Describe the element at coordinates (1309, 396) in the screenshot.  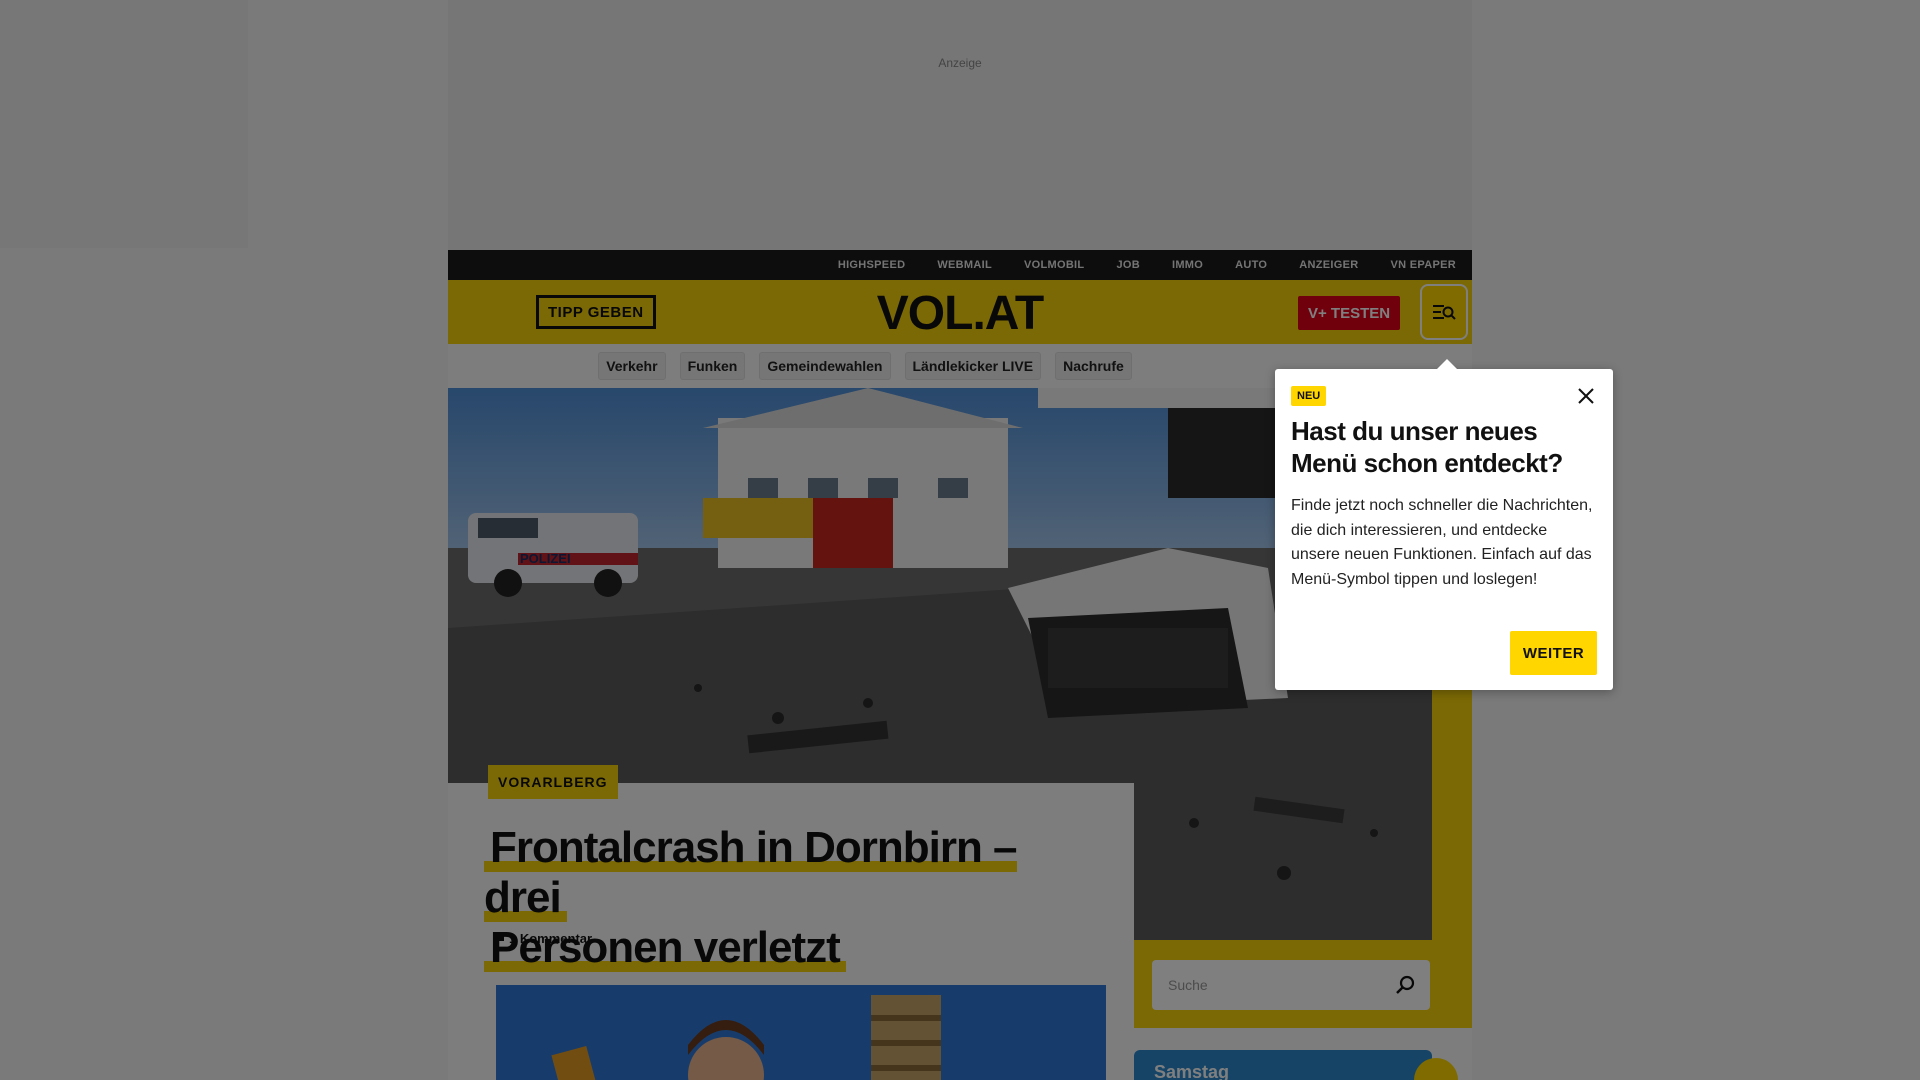
I see `new-badge: NEU` at that location.